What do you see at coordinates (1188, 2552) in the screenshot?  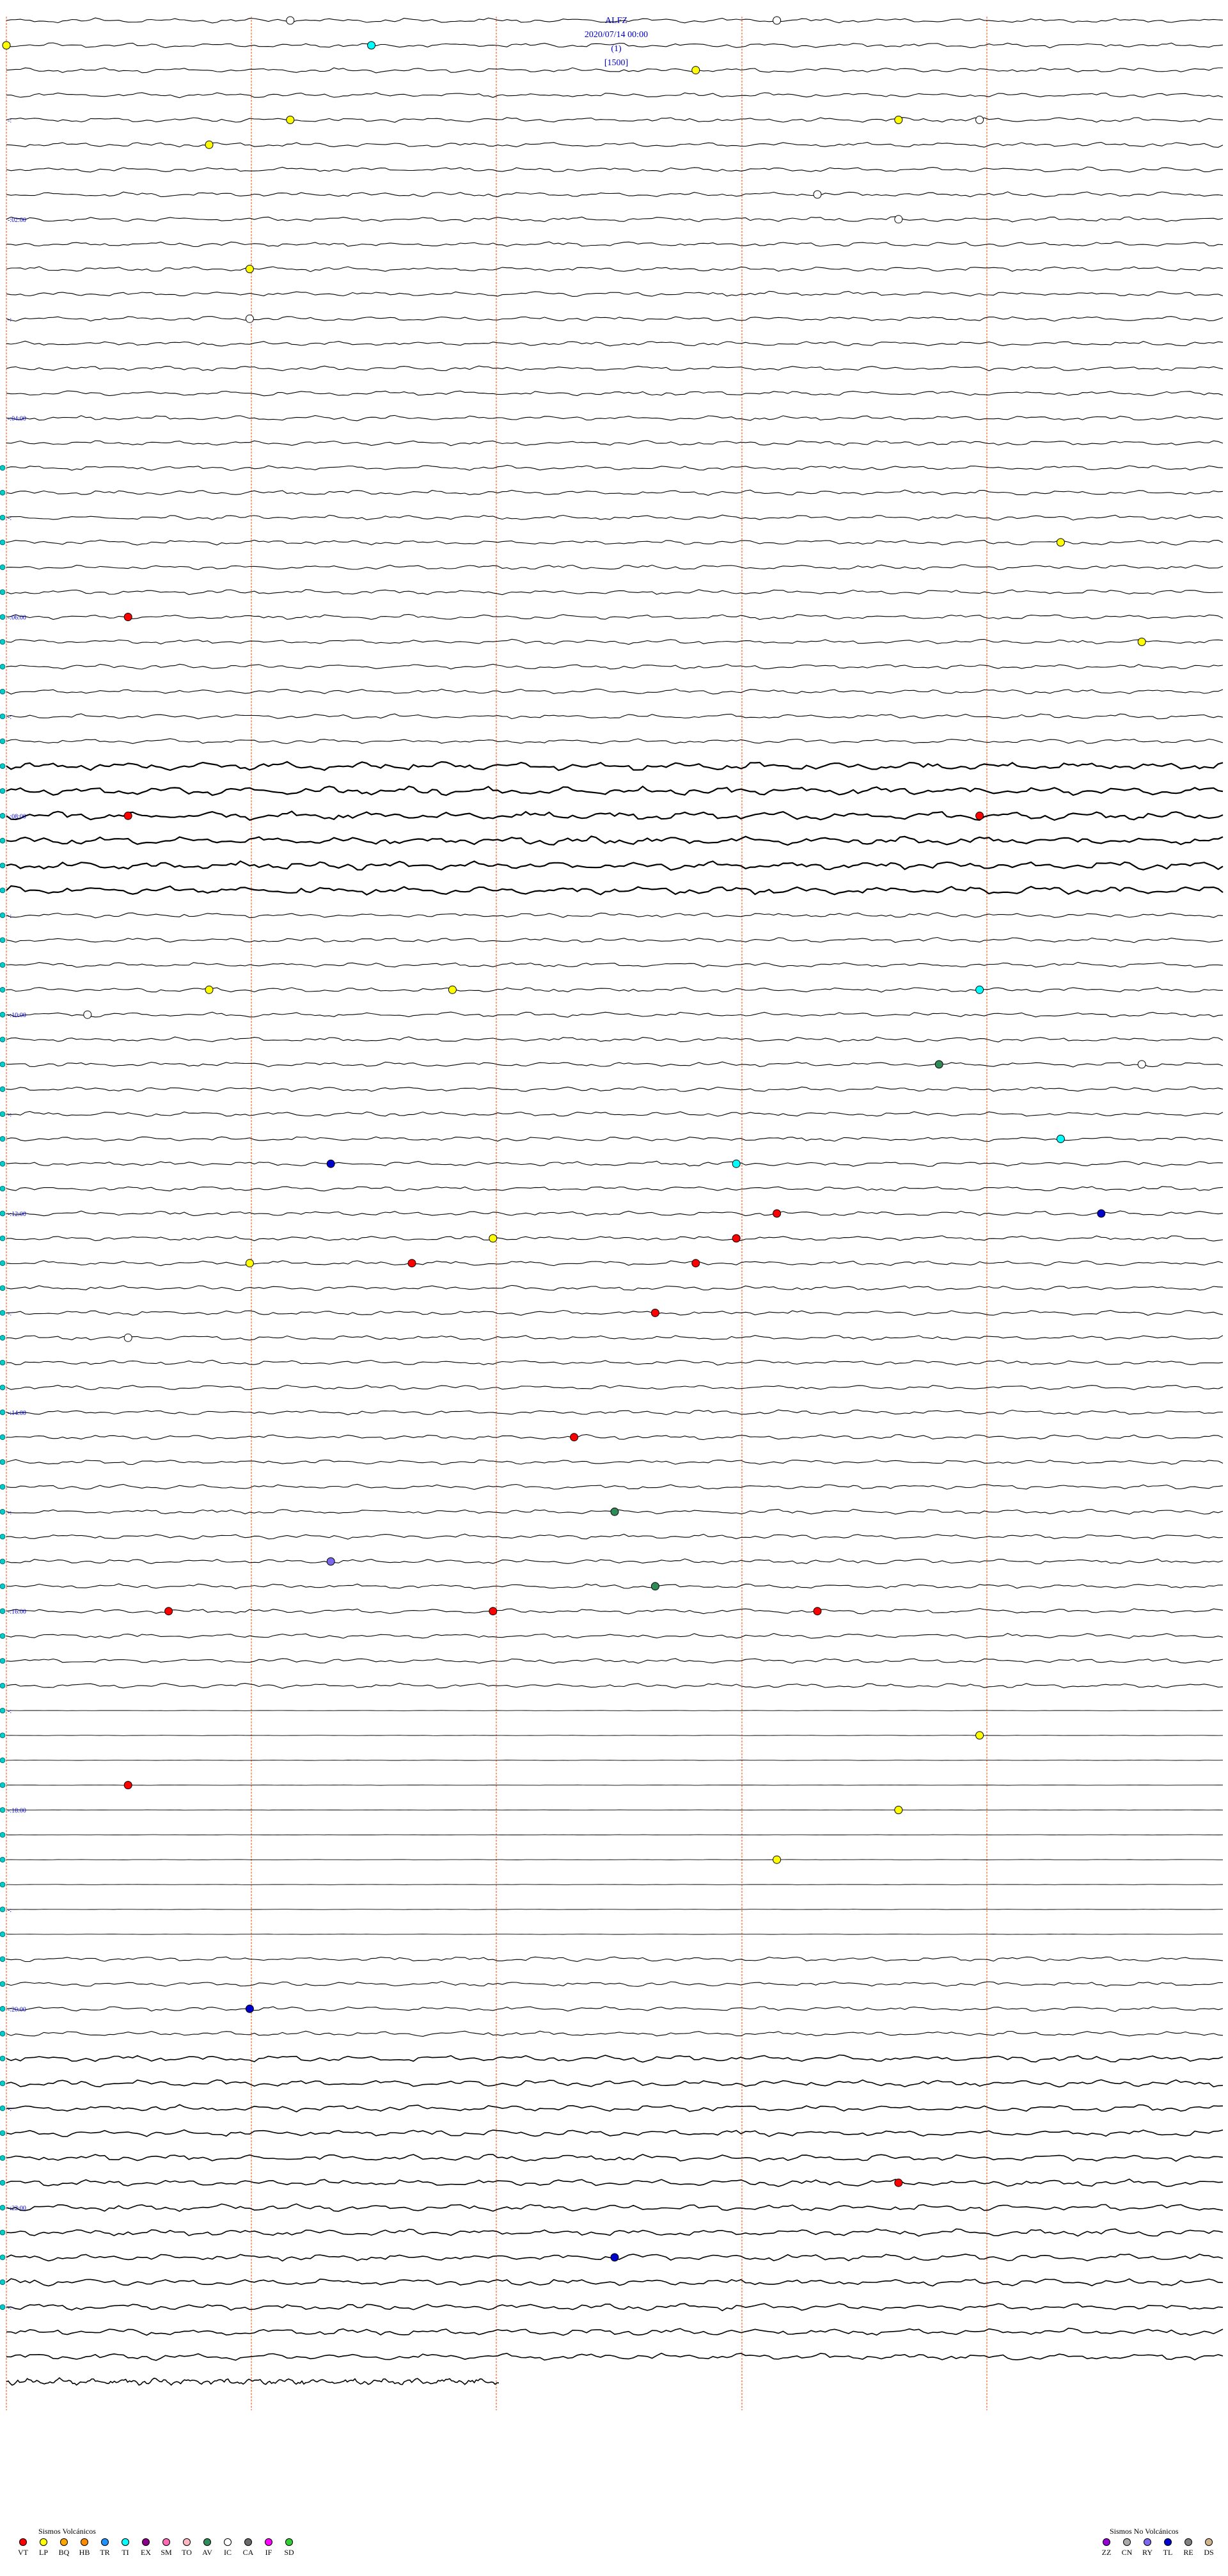 I see `legend-label: RE` at bounding box center [1188, 2552].